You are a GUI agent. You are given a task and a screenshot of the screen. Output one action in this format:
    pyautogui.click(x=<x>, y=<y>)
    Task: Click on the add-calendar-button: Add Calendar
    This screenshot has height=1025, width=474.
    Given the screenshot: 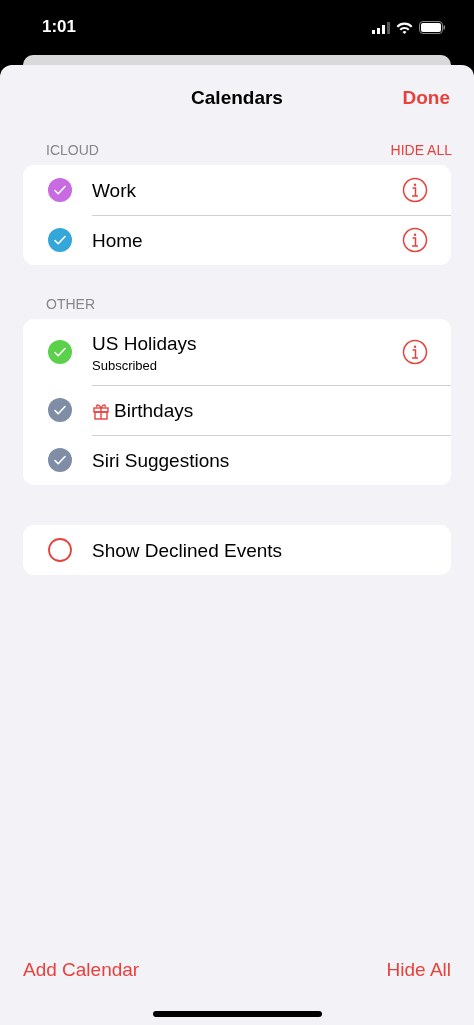 What is the action you would take?
    pyautogui.click(x=81, y=970)
    